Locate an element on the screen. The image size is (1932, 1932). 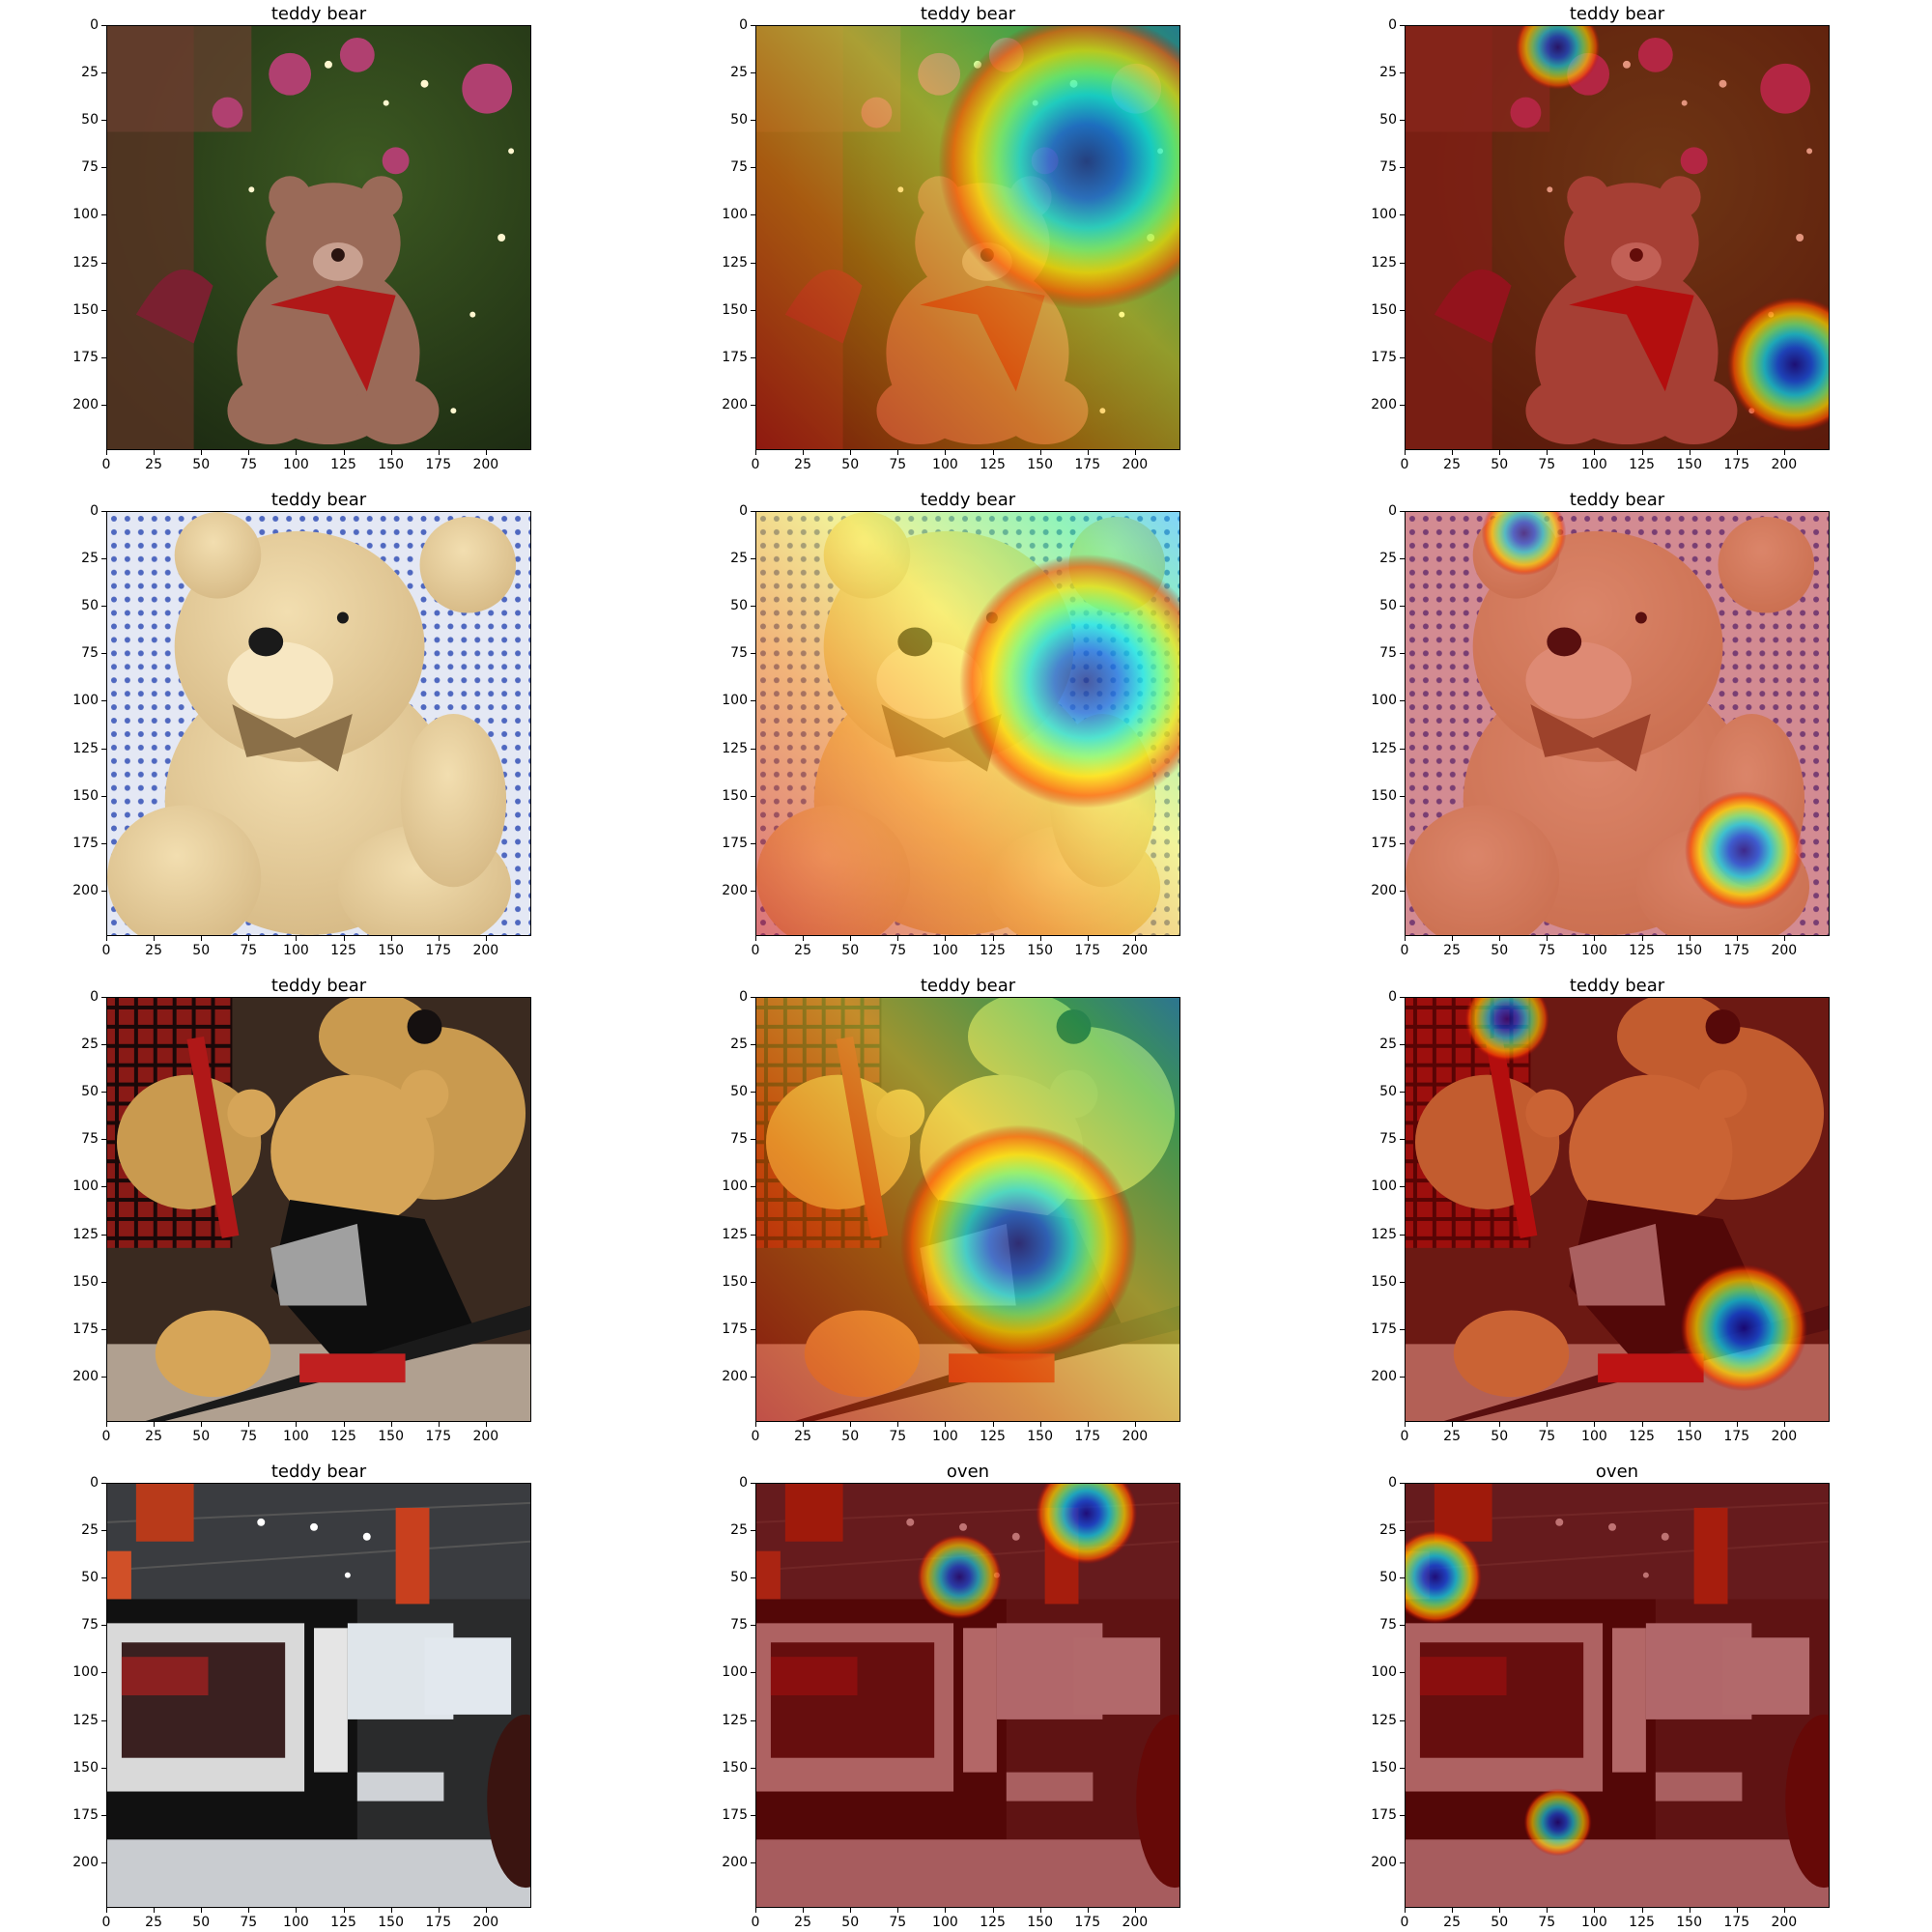
image-frame is located at coordinates (1617, 723).